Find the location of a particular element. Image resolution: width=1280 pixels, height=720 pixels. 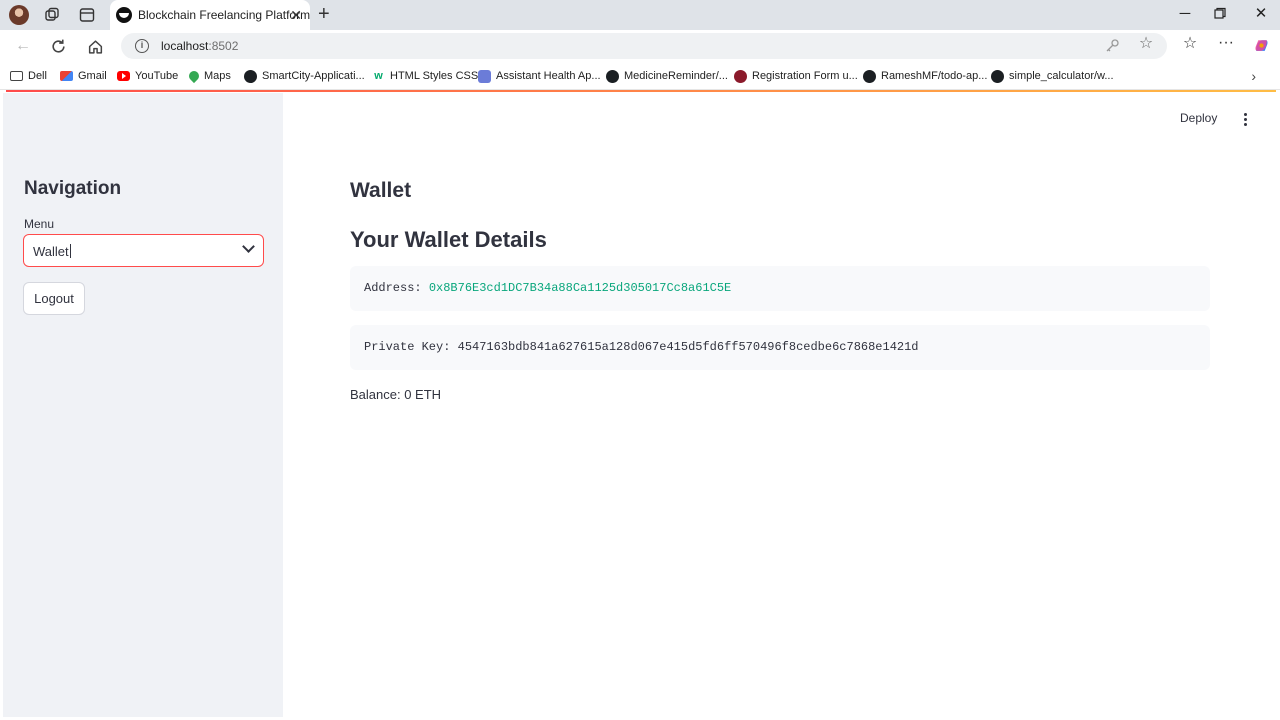

w3schools-icon: w is located at coordinates (378, 75).